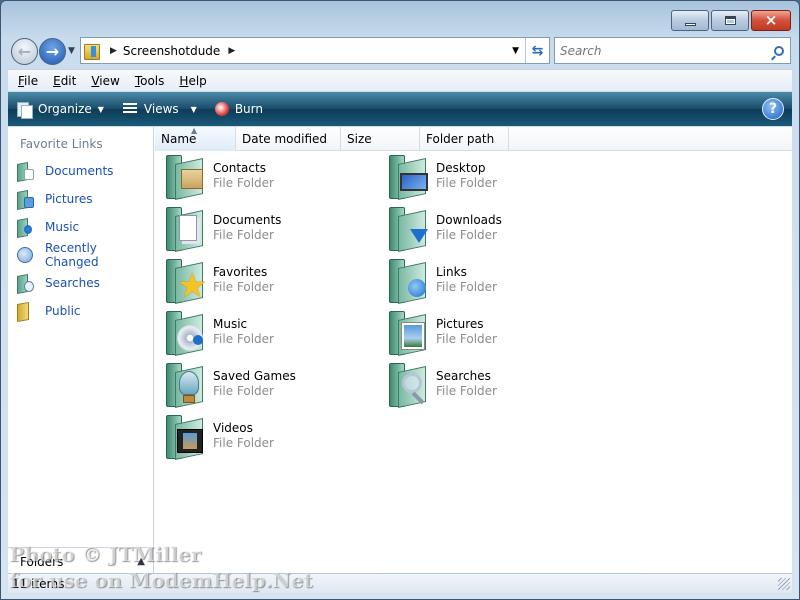 This screenshot has width=800, height=600. Describe the element at coordinates (230, 324) in the screenshot. I see `folder-name: Music` at that location.